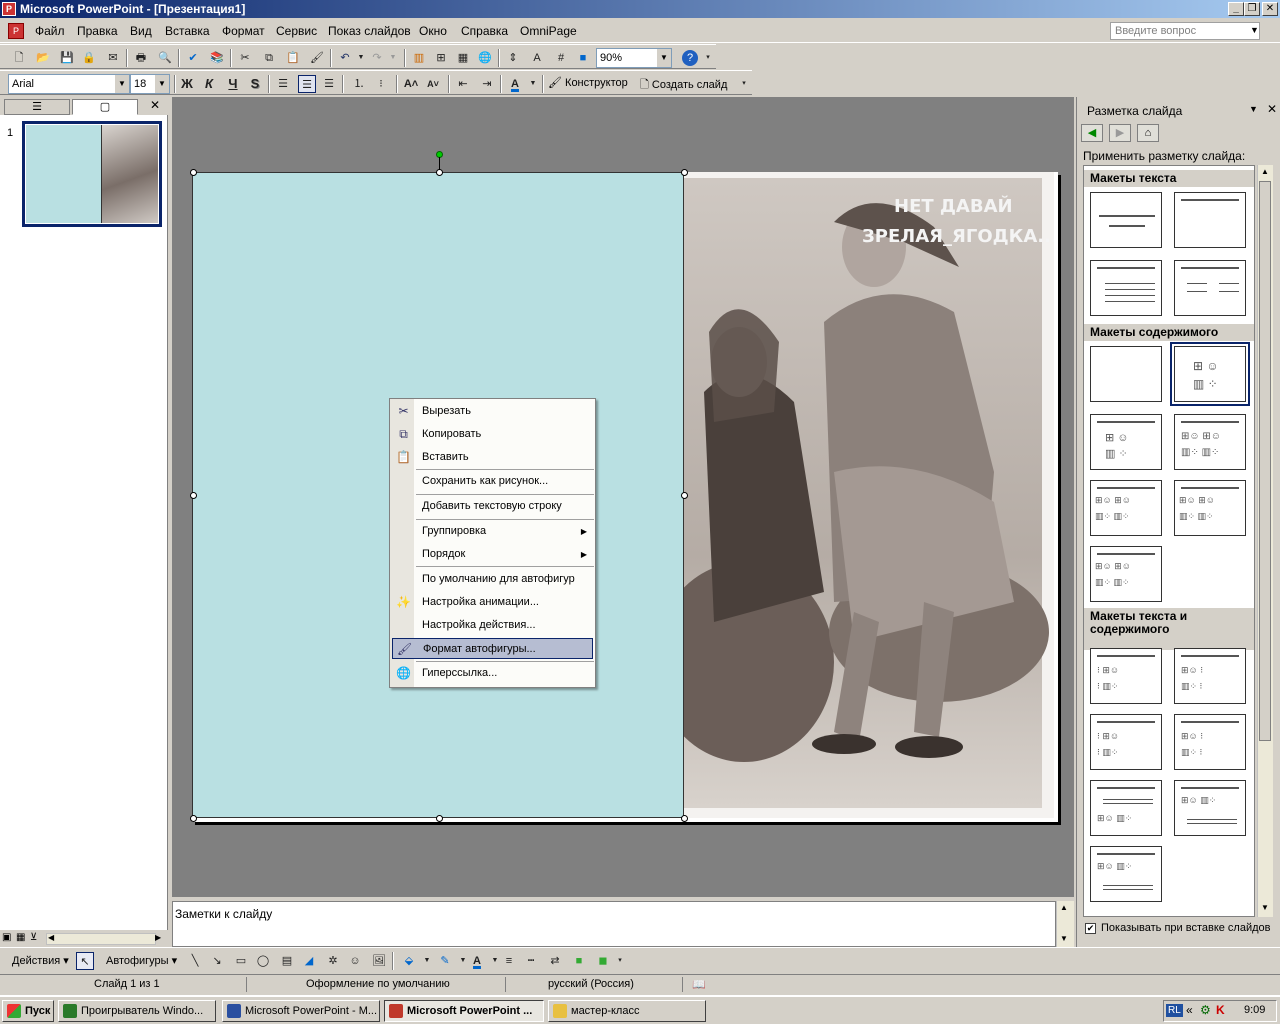 This screenshot has height=1024, width=1280. What do you see at coordinates (485, 58) in the screenshot?
I see `insert-hyperlink-icon: 🌐` at bounding box center [485, 58].